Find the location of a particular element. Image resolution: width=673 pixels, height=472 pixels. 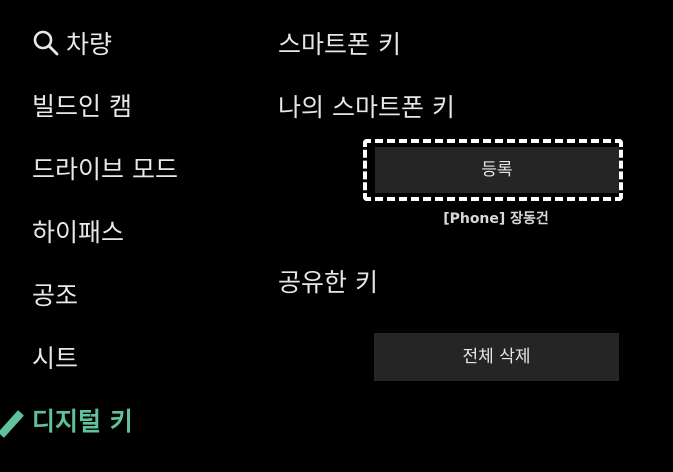

sidebar-item-label: 드라이브 모드 is located at coordinates (105, 169).